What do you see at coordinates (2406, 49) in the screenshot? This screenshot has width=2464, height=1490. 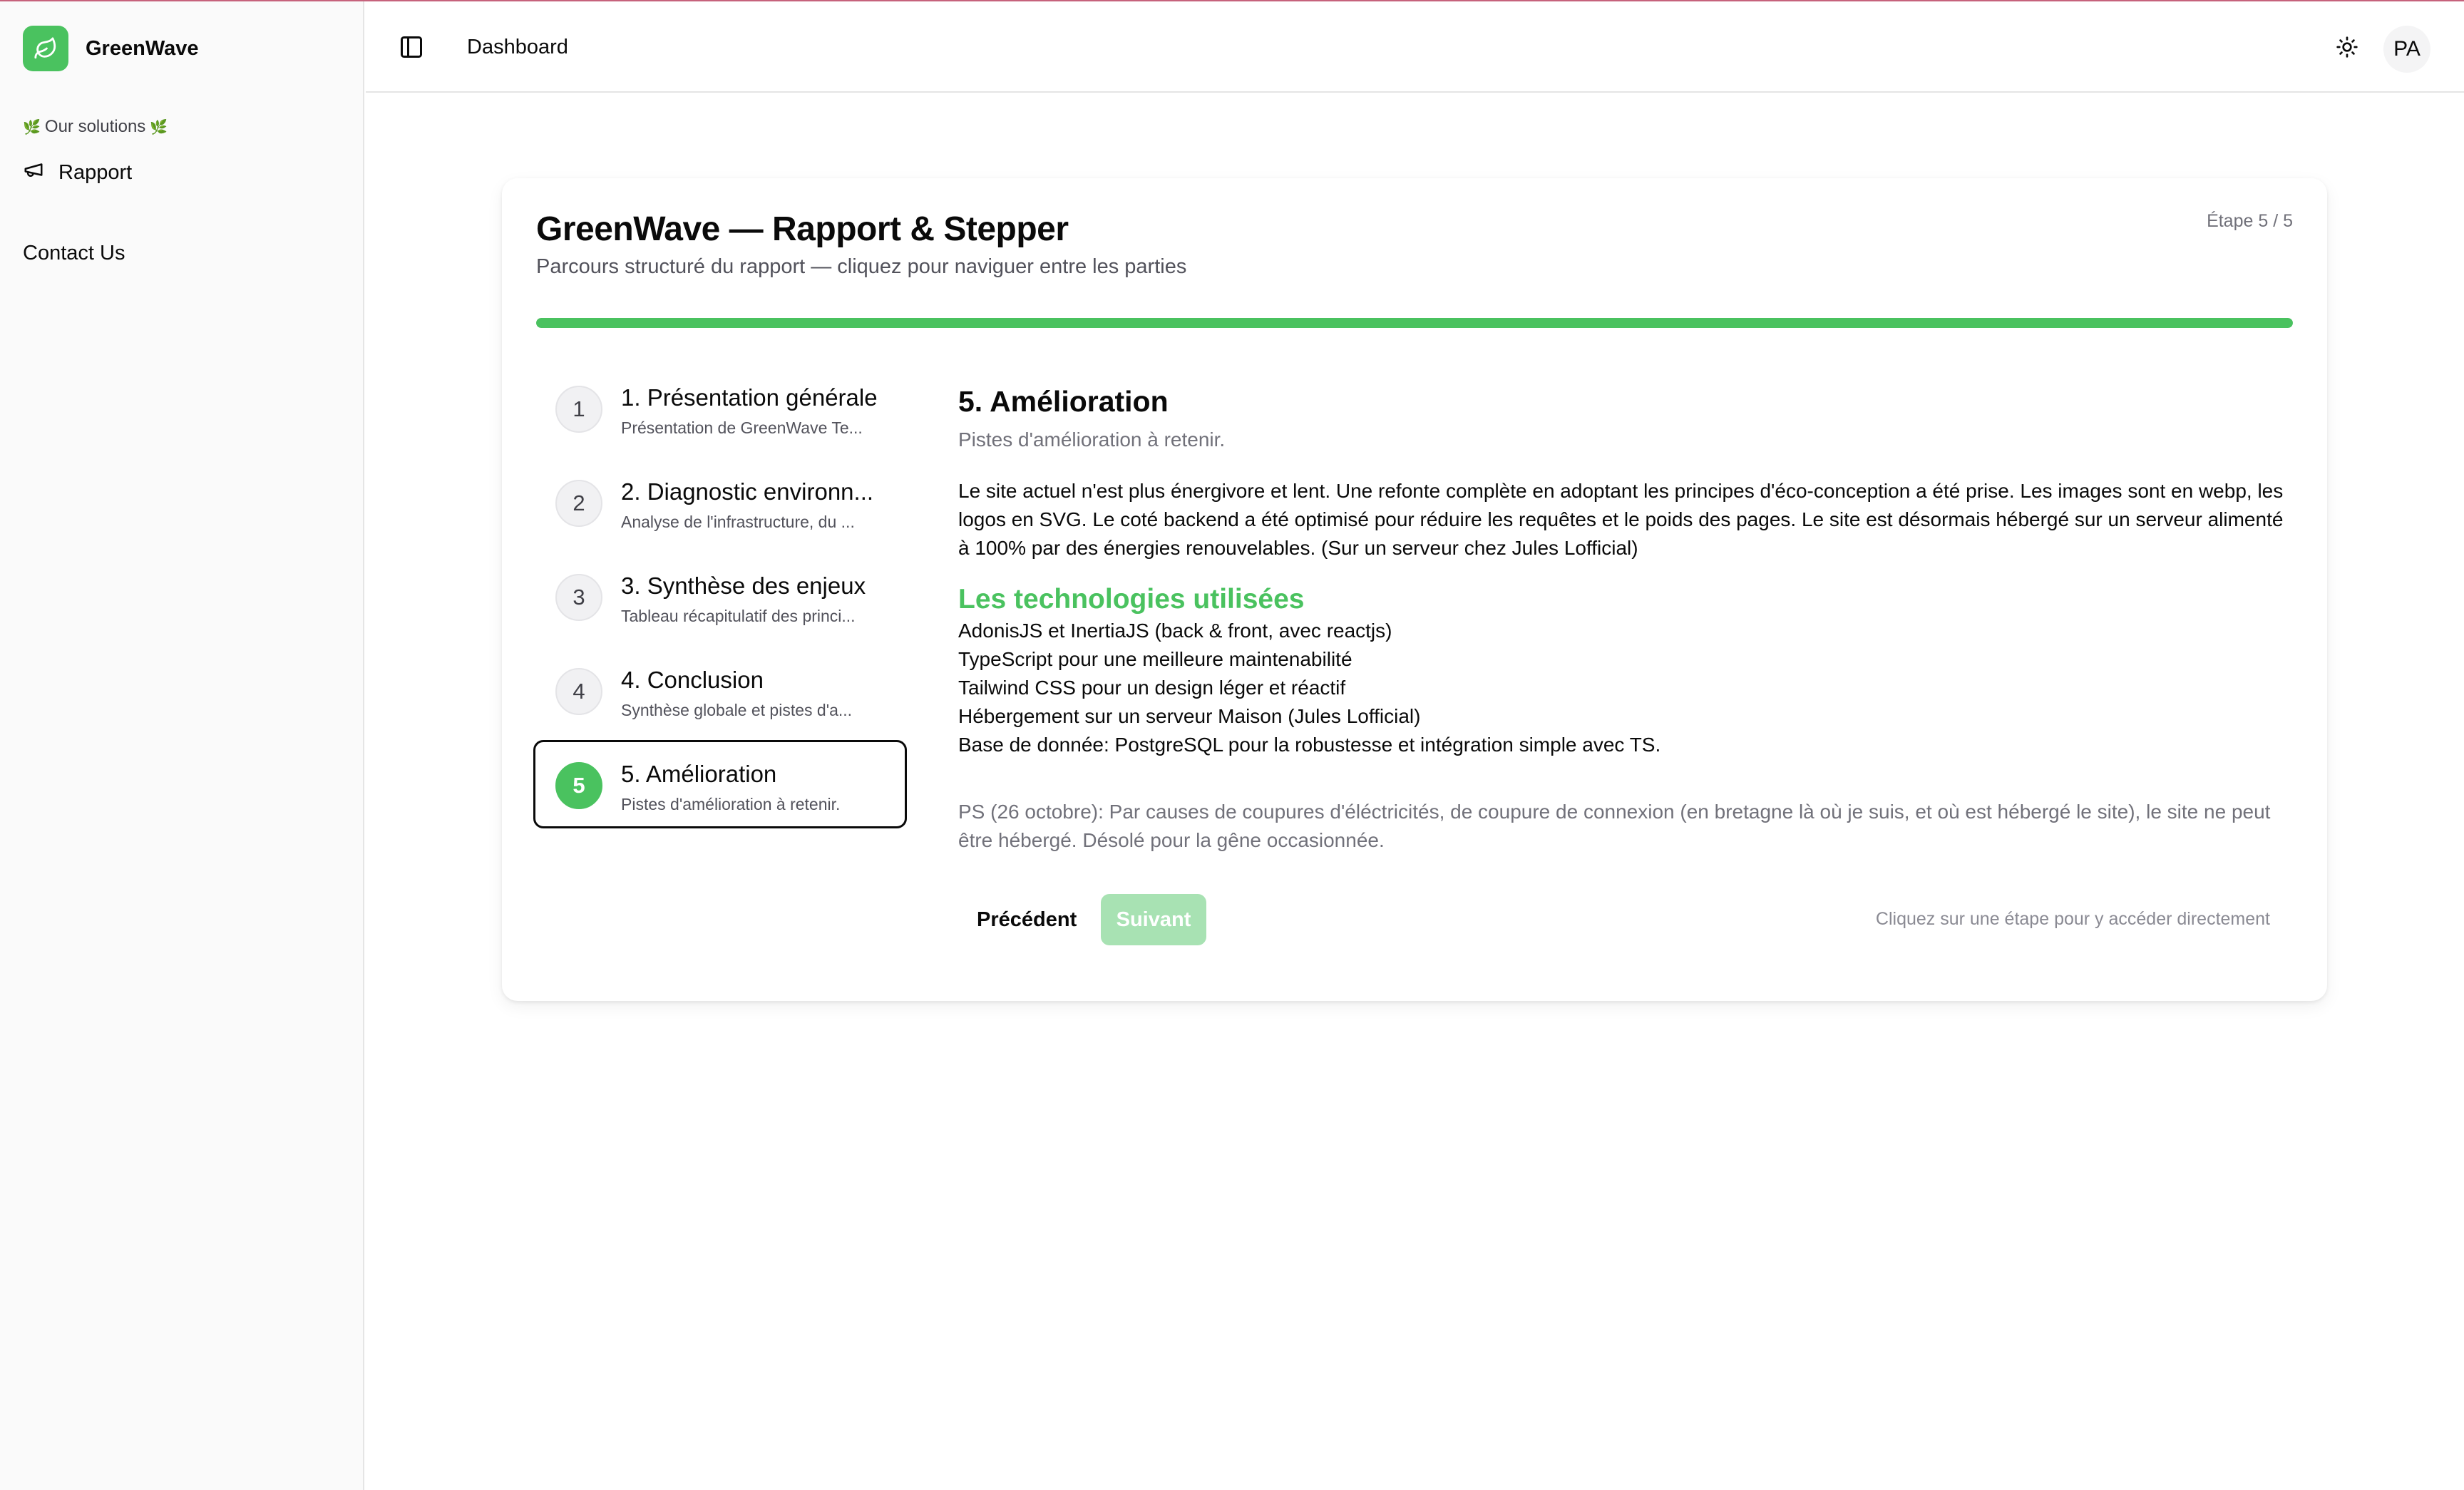 I see `avatar: PA` at bounding box center [2406, 49].